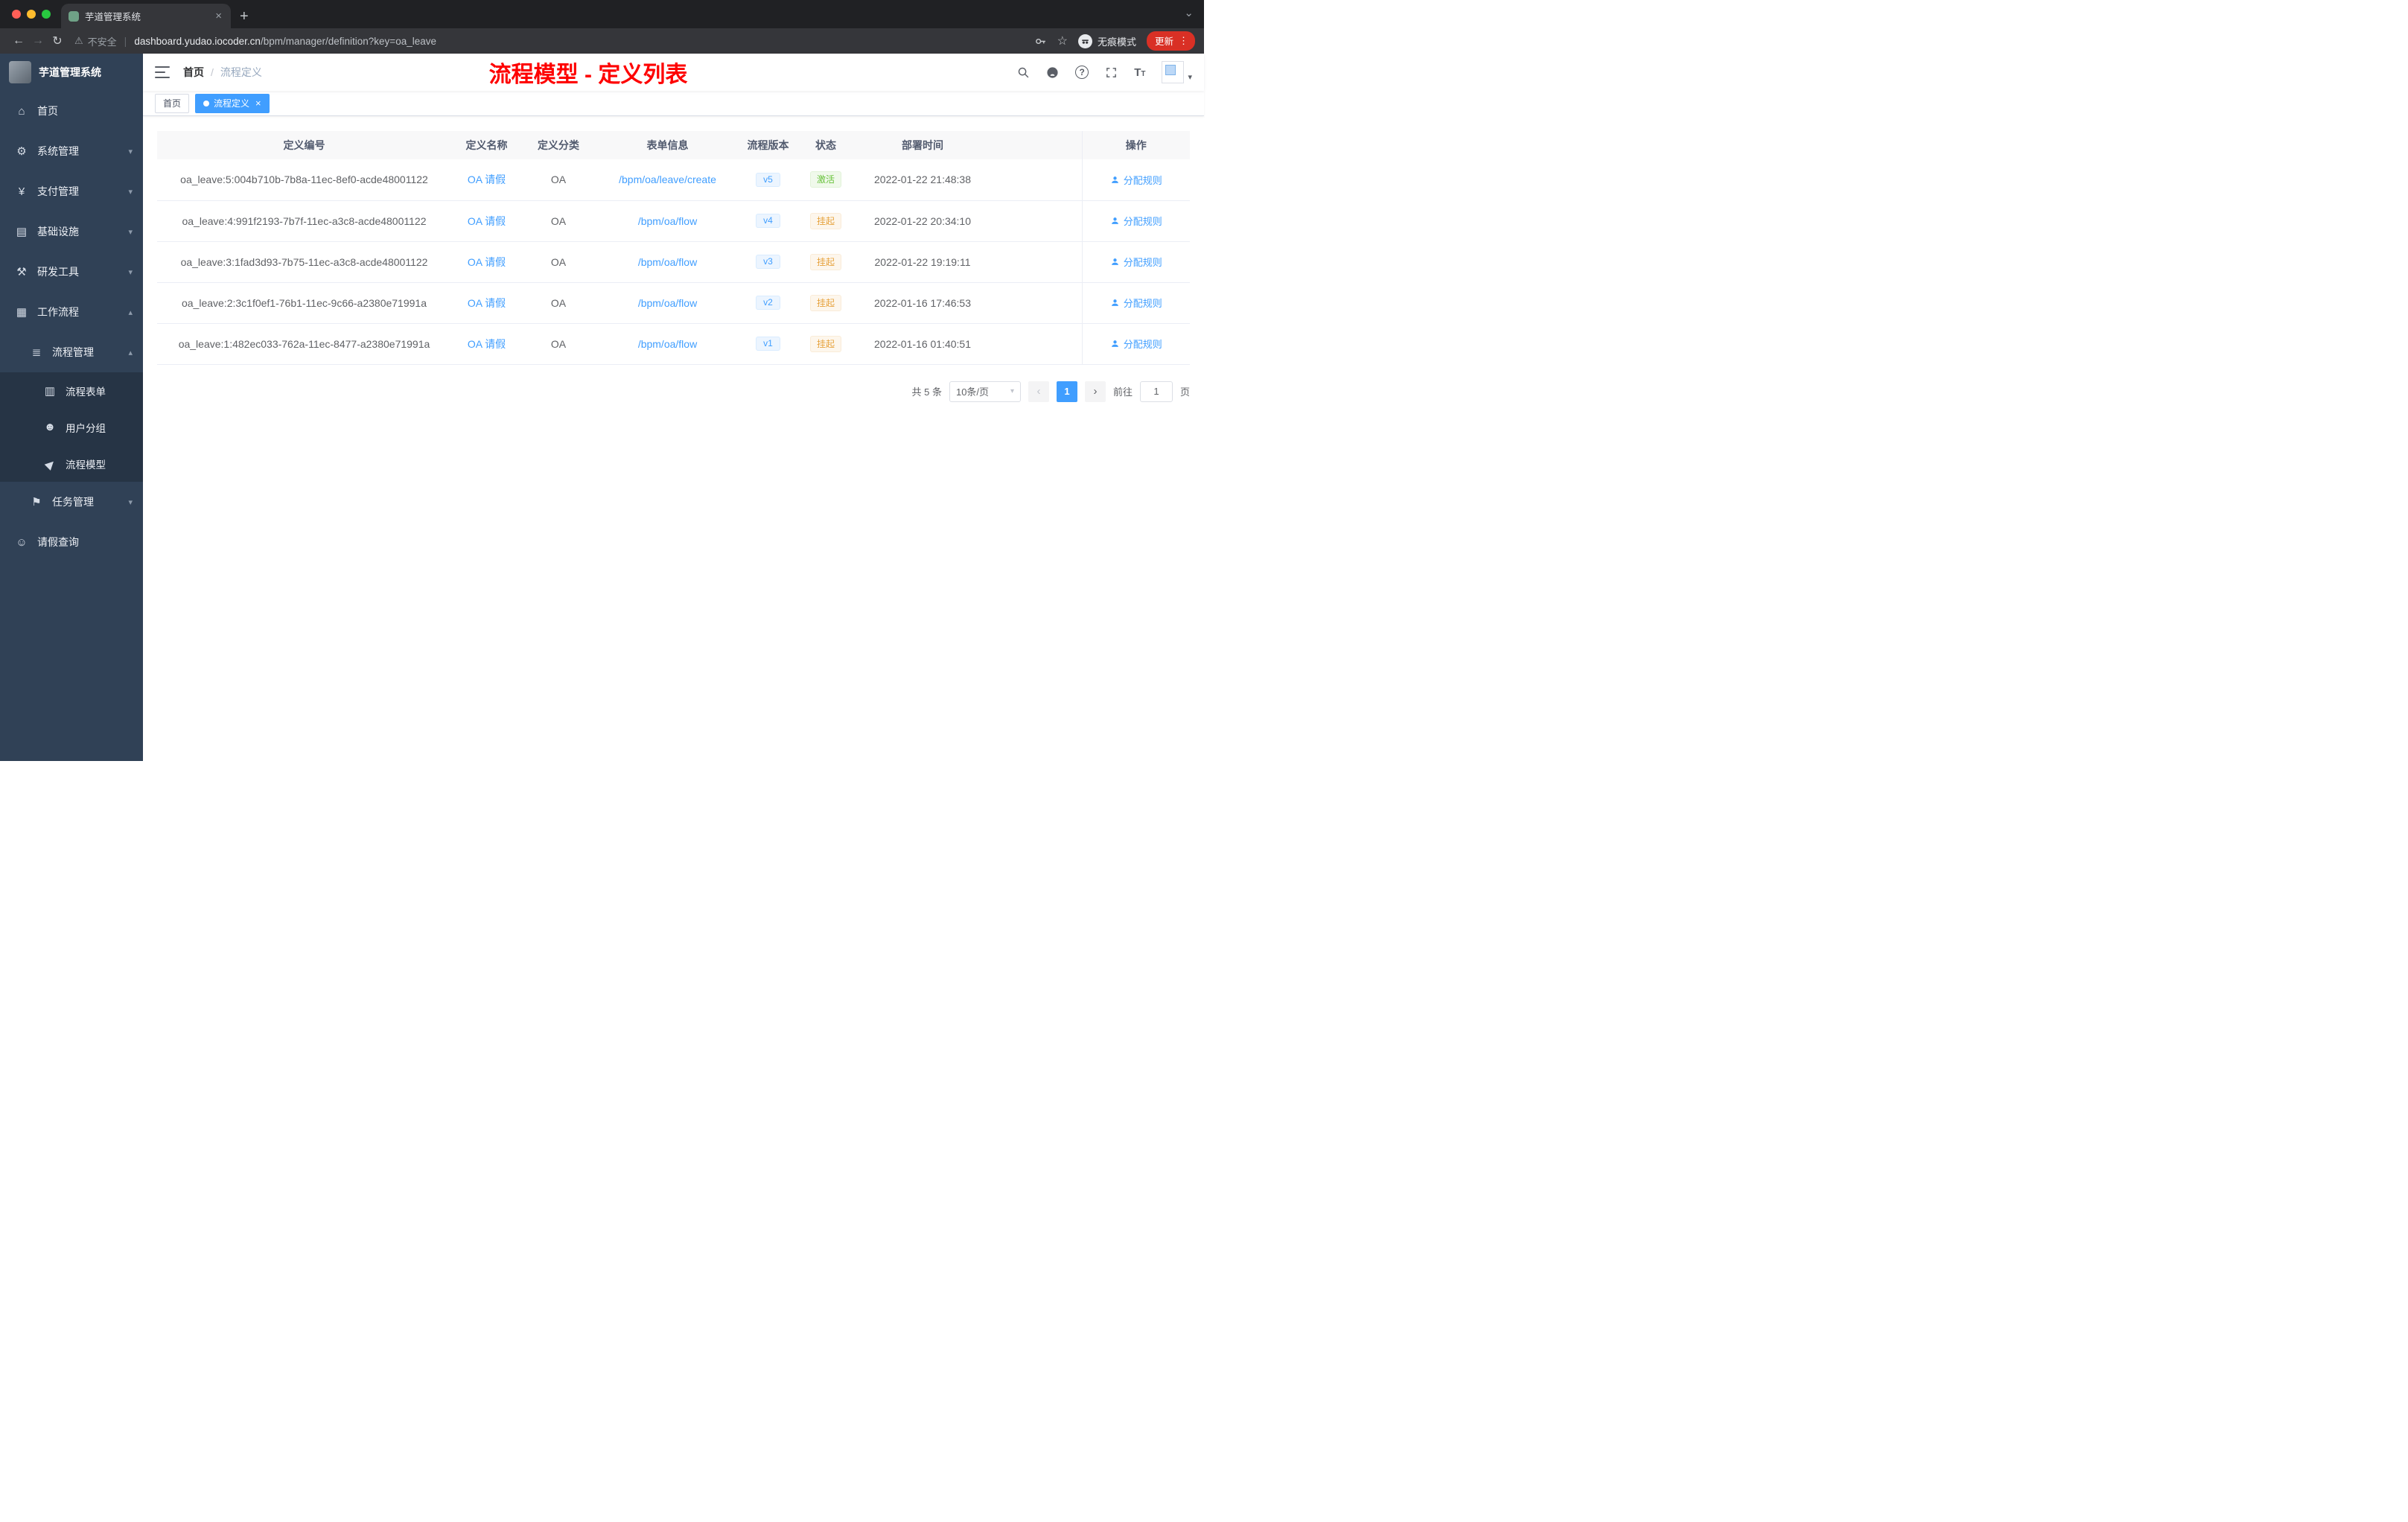  What do you see at coordinates (244, 16) in the screenshot?
I see `new-tab-button: +` at bounding box center [244, 16].